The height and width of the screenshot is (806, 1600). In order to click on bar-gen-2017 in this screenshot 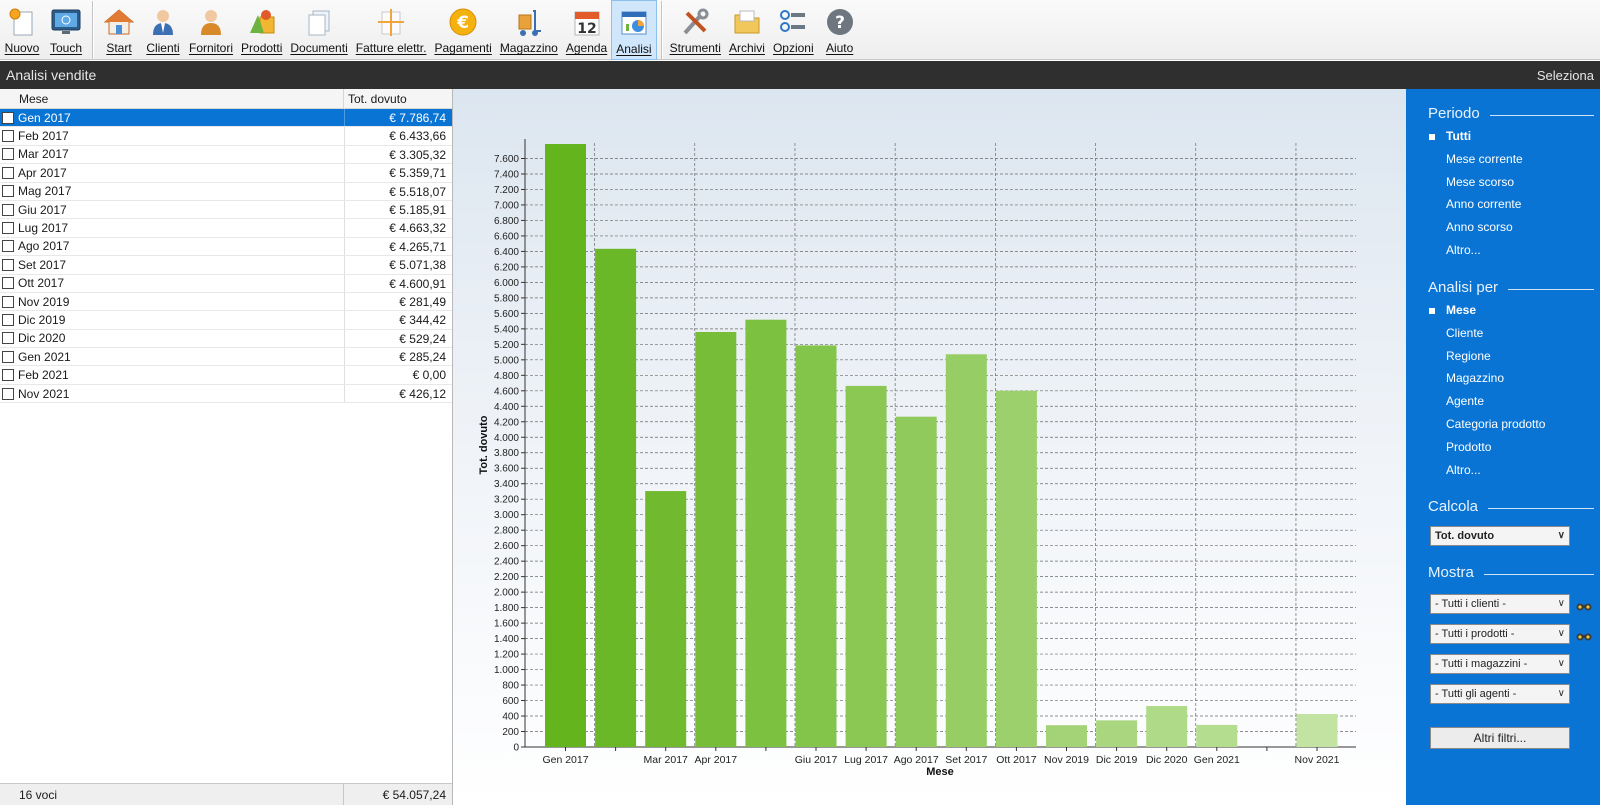, I will do `click(565, 445)`.